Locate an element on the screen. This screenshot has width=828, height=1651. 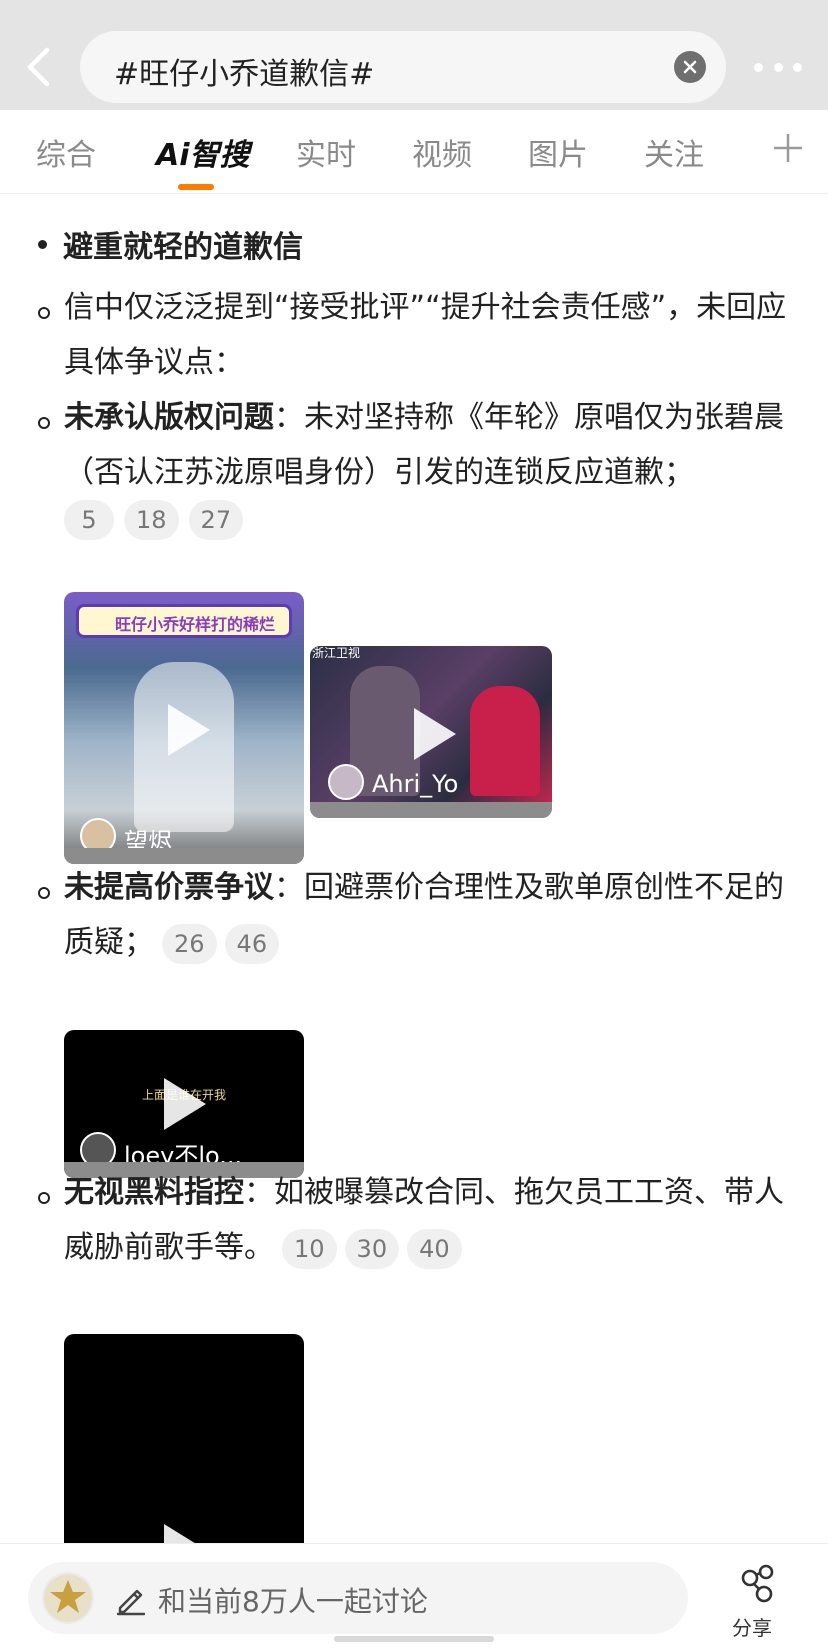
search-header: #旺仔小乔道歉信# is located at coordinates (414, 55).